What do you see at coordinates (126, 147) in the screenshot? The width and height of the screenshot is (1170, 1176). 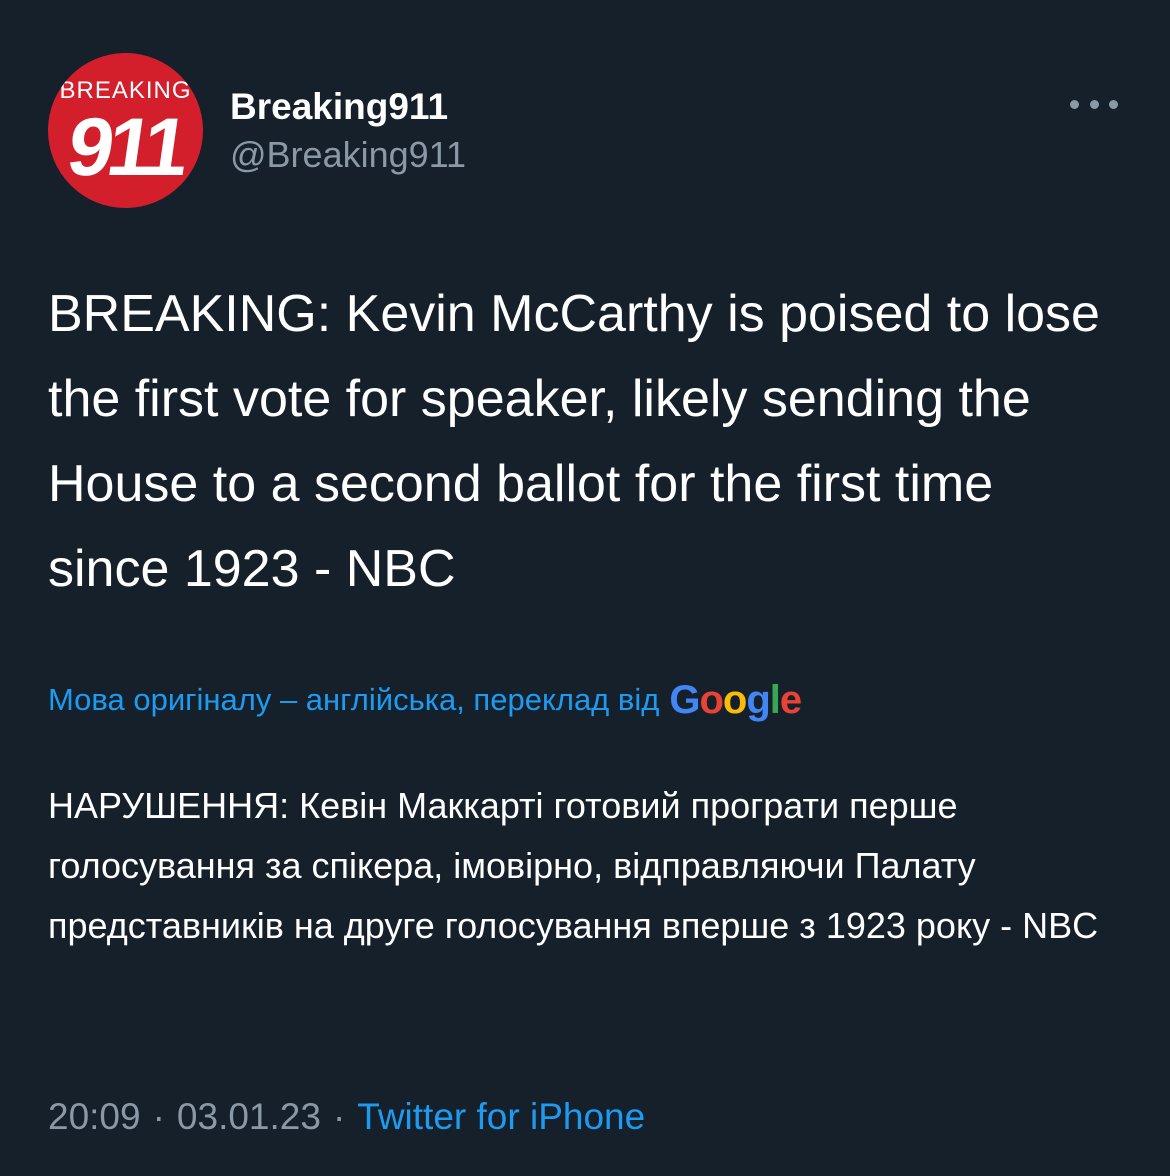 I see `avatar-logo-number: 911` at bounding box center [126, 147].